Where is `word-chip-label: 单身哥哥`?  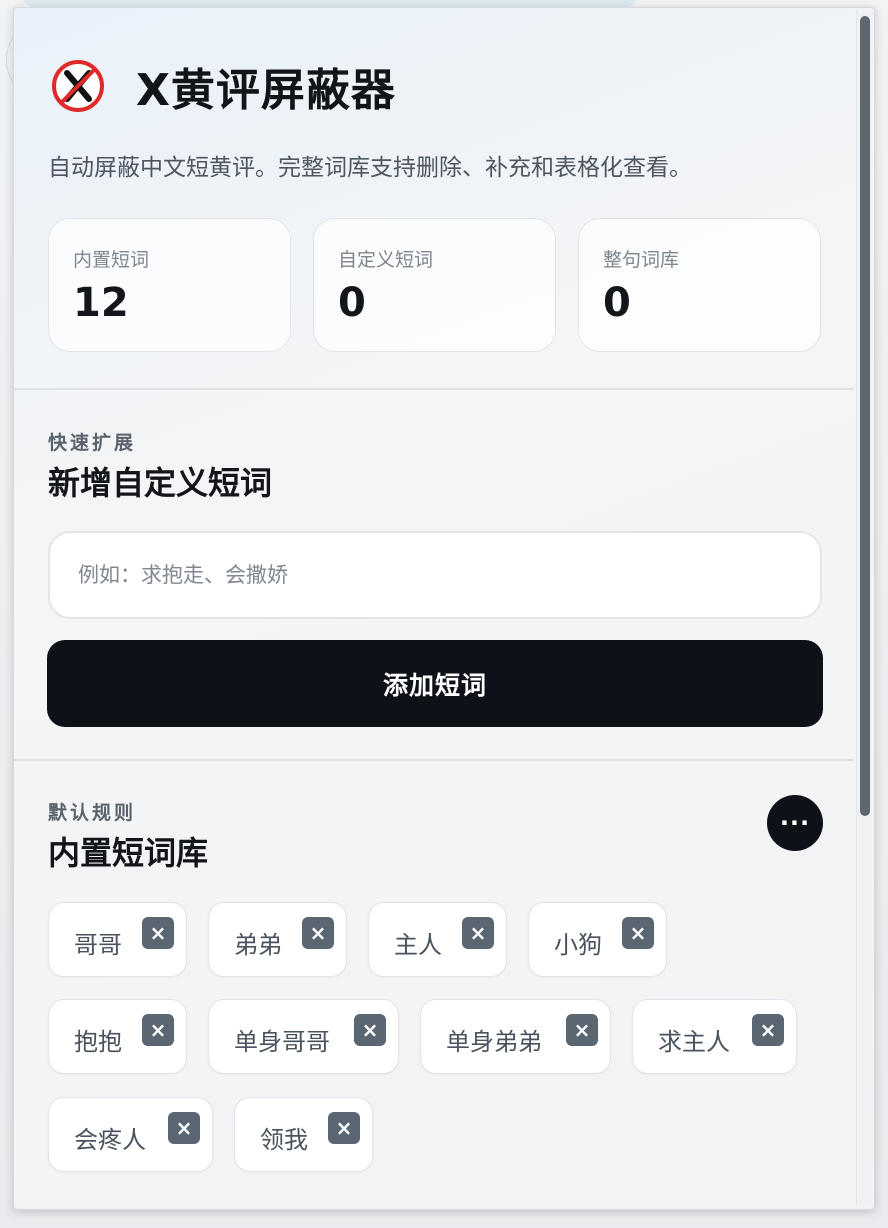 word-chip-label: 单身哥哥 is located at coordinates (282, 1042).